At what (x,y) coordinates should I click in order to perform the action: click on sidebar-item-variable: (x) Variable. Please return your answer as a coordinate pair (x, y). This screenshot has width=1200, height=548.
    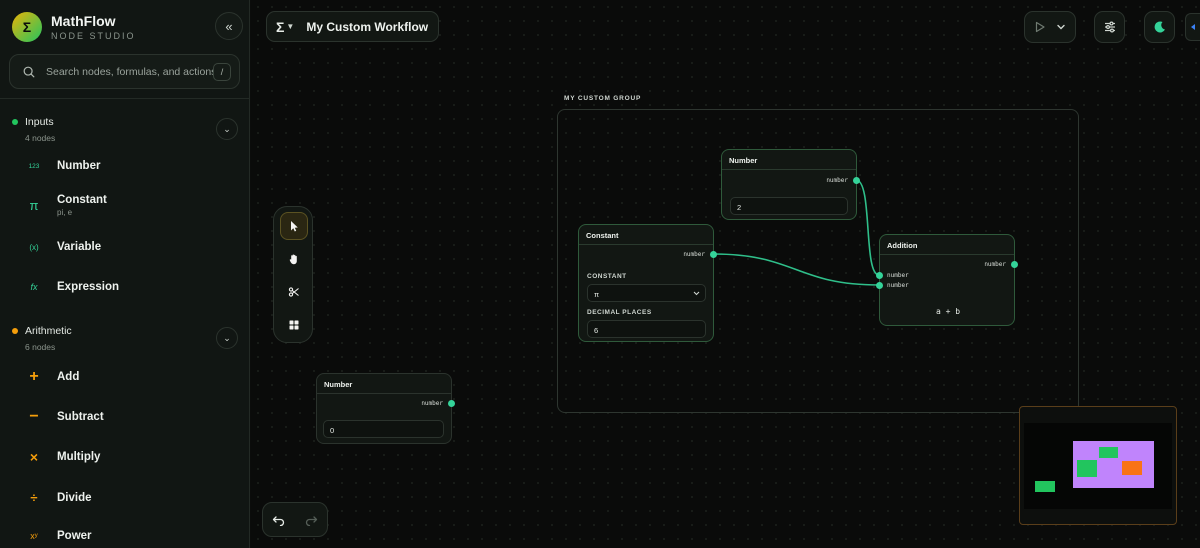
    Looking at the image, I should click on (63, 247).